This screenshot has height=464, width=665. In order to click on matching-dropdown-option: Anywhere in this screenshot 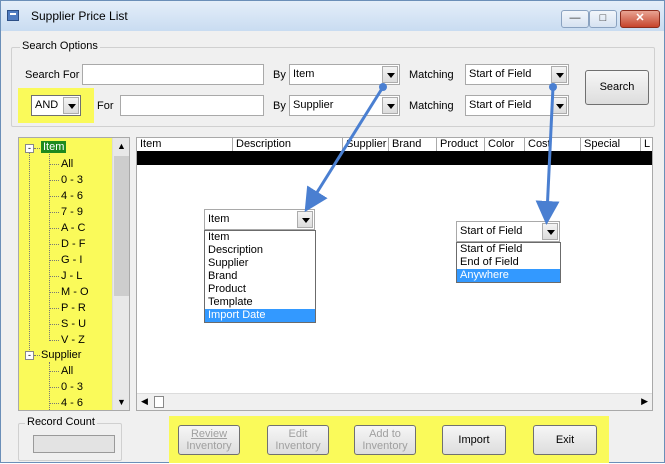, I will do `click(508, 275)`.